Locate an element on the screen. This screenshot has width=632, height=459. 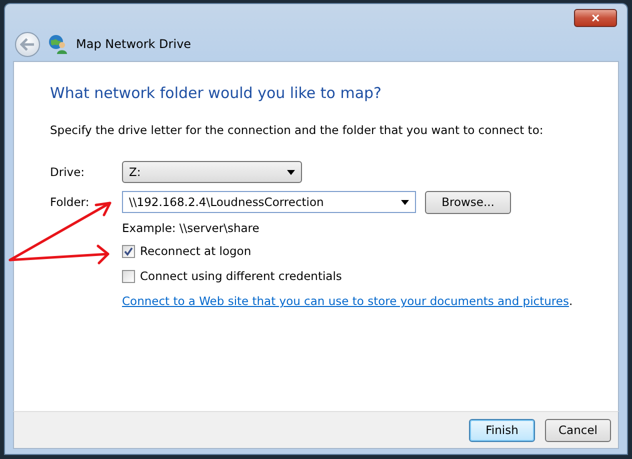
dialog-heading: What network folder would you like to map? is located at coordinates (216, 93).